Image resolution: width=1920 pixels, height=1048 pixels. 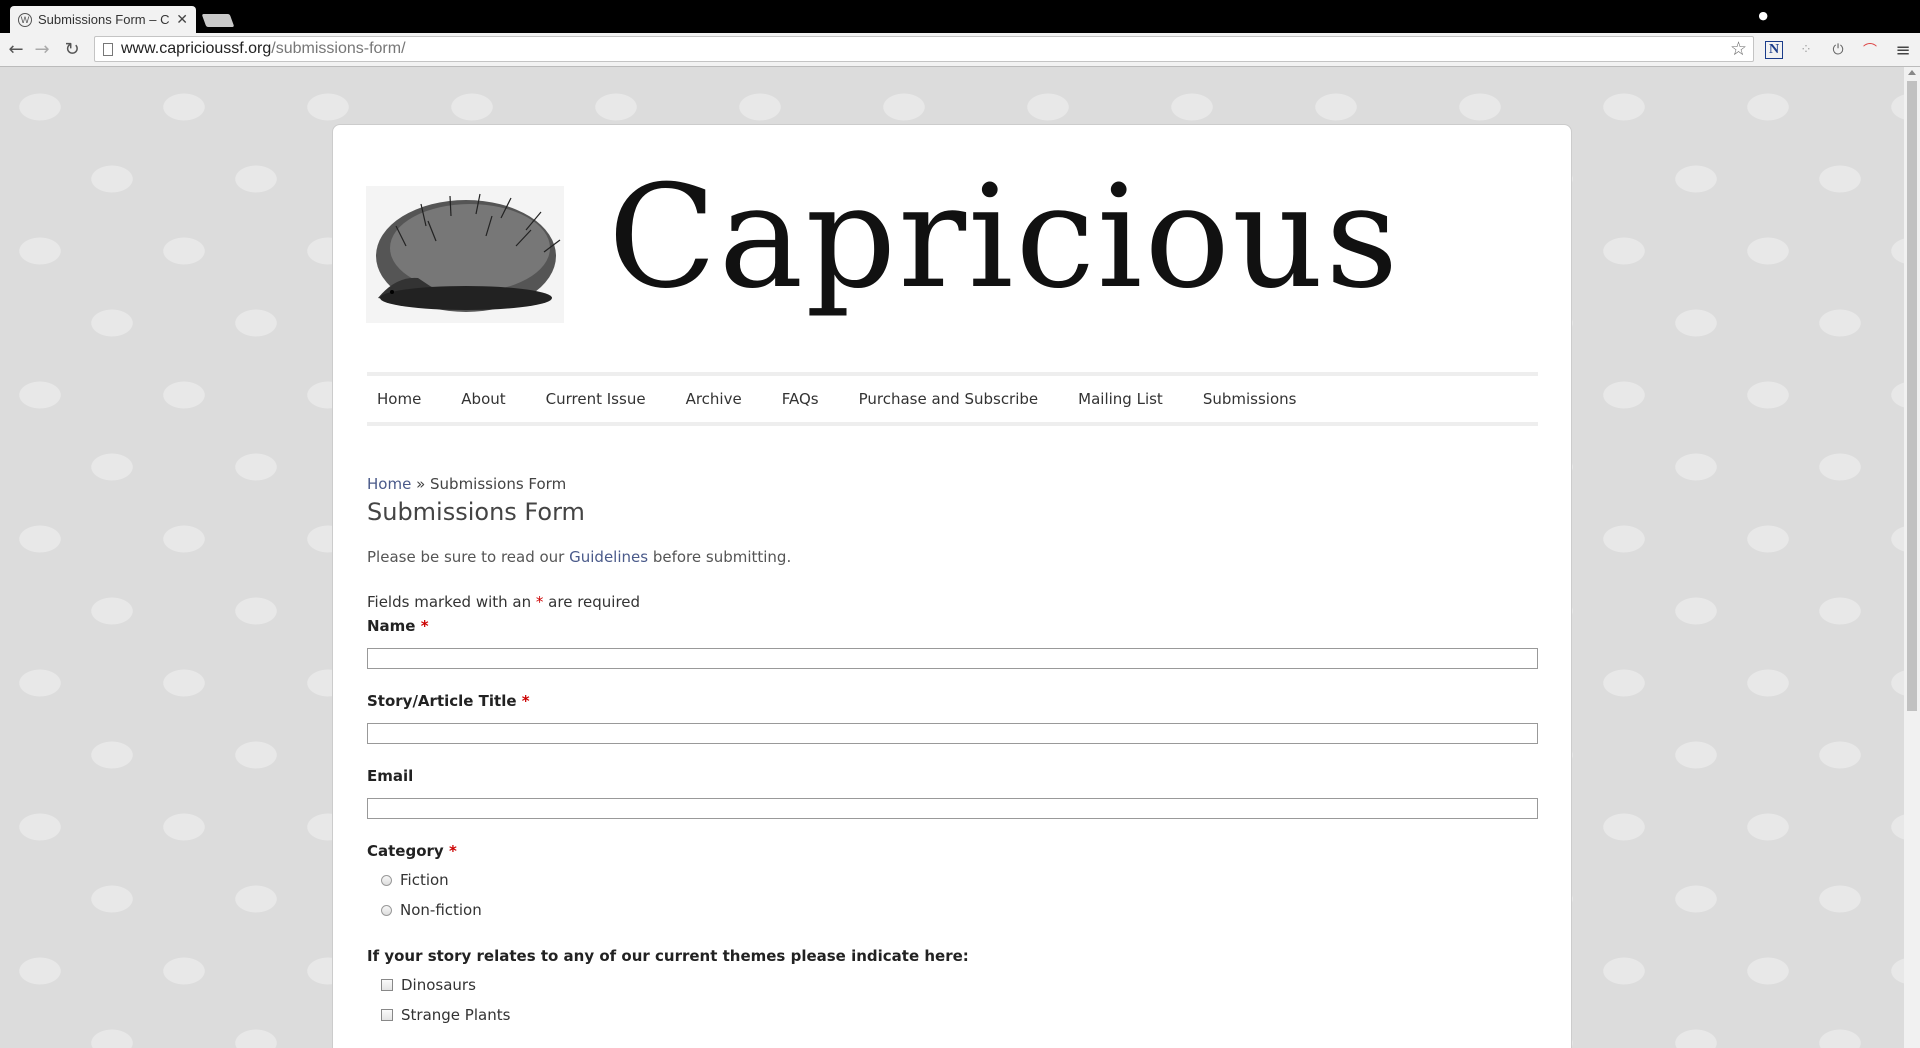 What do you see at coordinates (441, 910) in the screenshot?
I see `nonfiction-label: Non-fiction` at bounding box center [441, 910].